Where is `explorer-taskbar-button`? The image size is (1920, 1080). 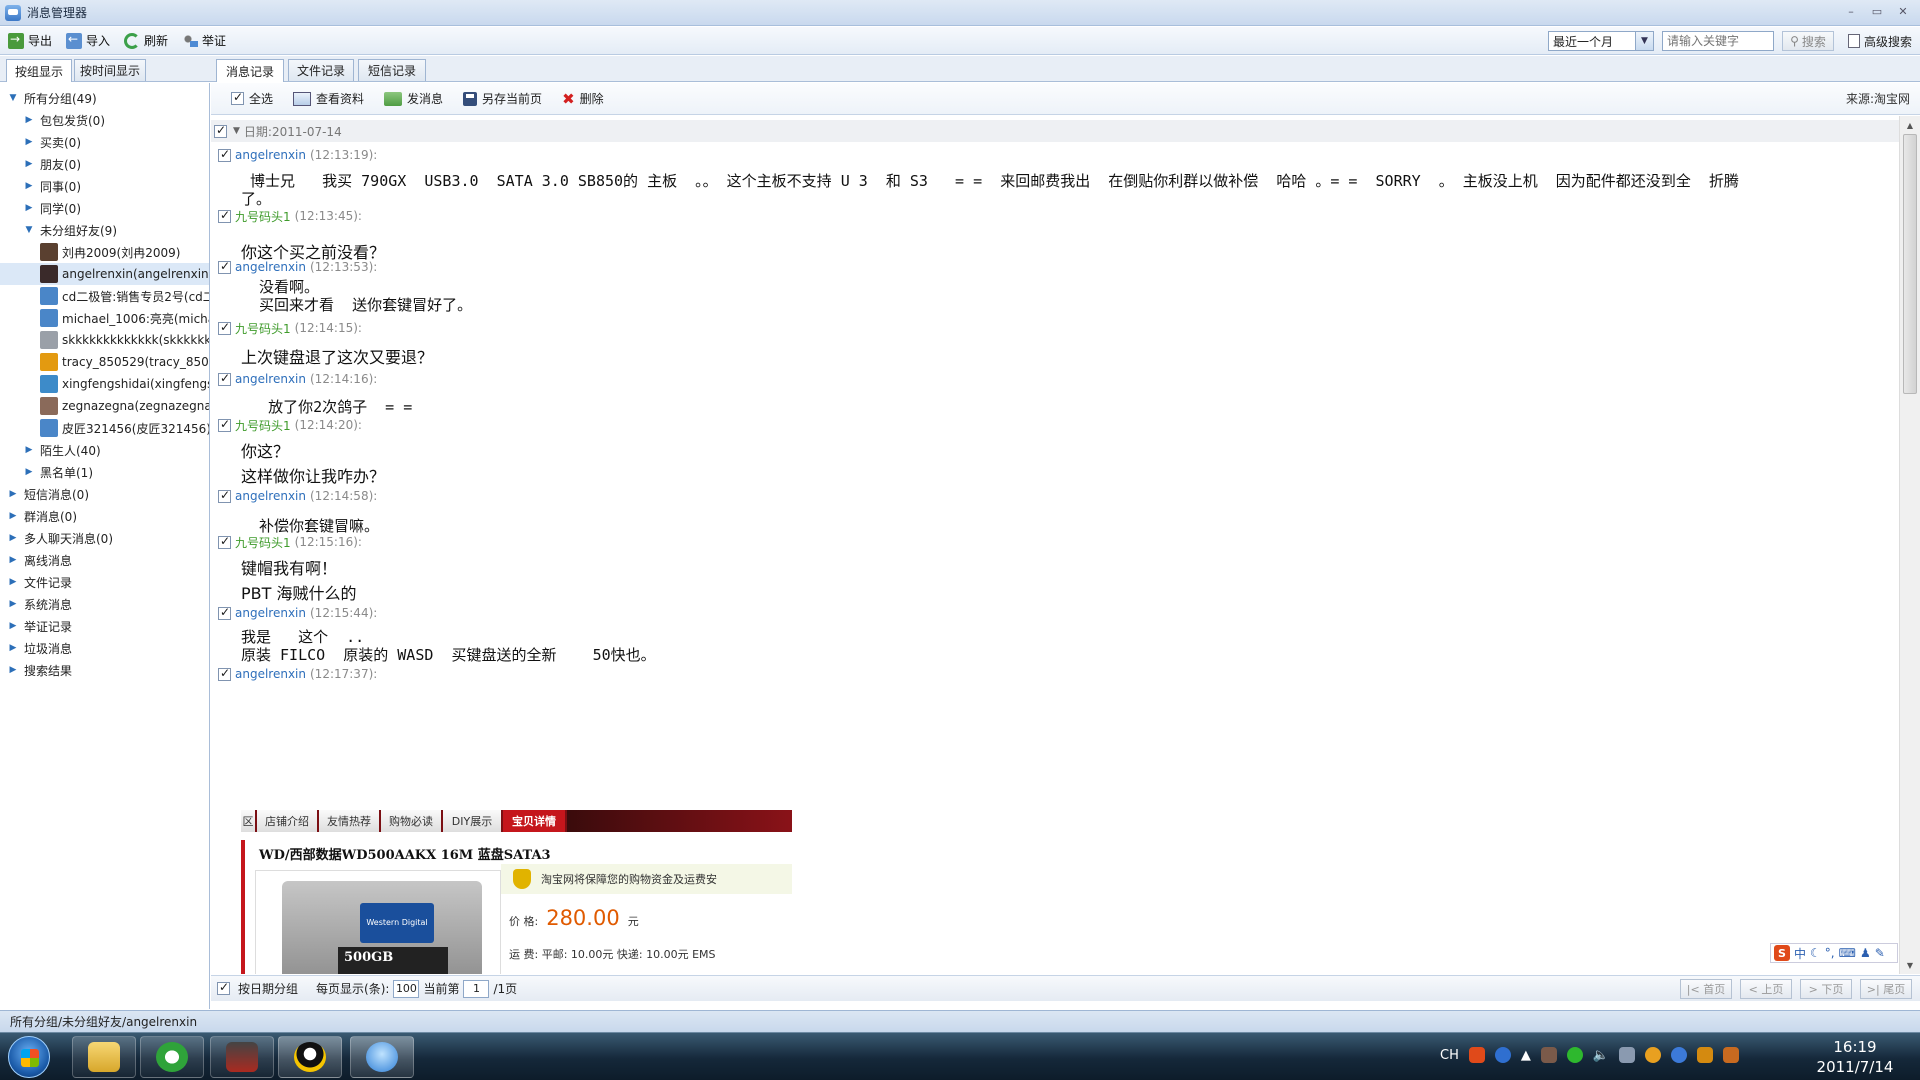 explorer-taskbar-button is located at coordinates (104, 1057).